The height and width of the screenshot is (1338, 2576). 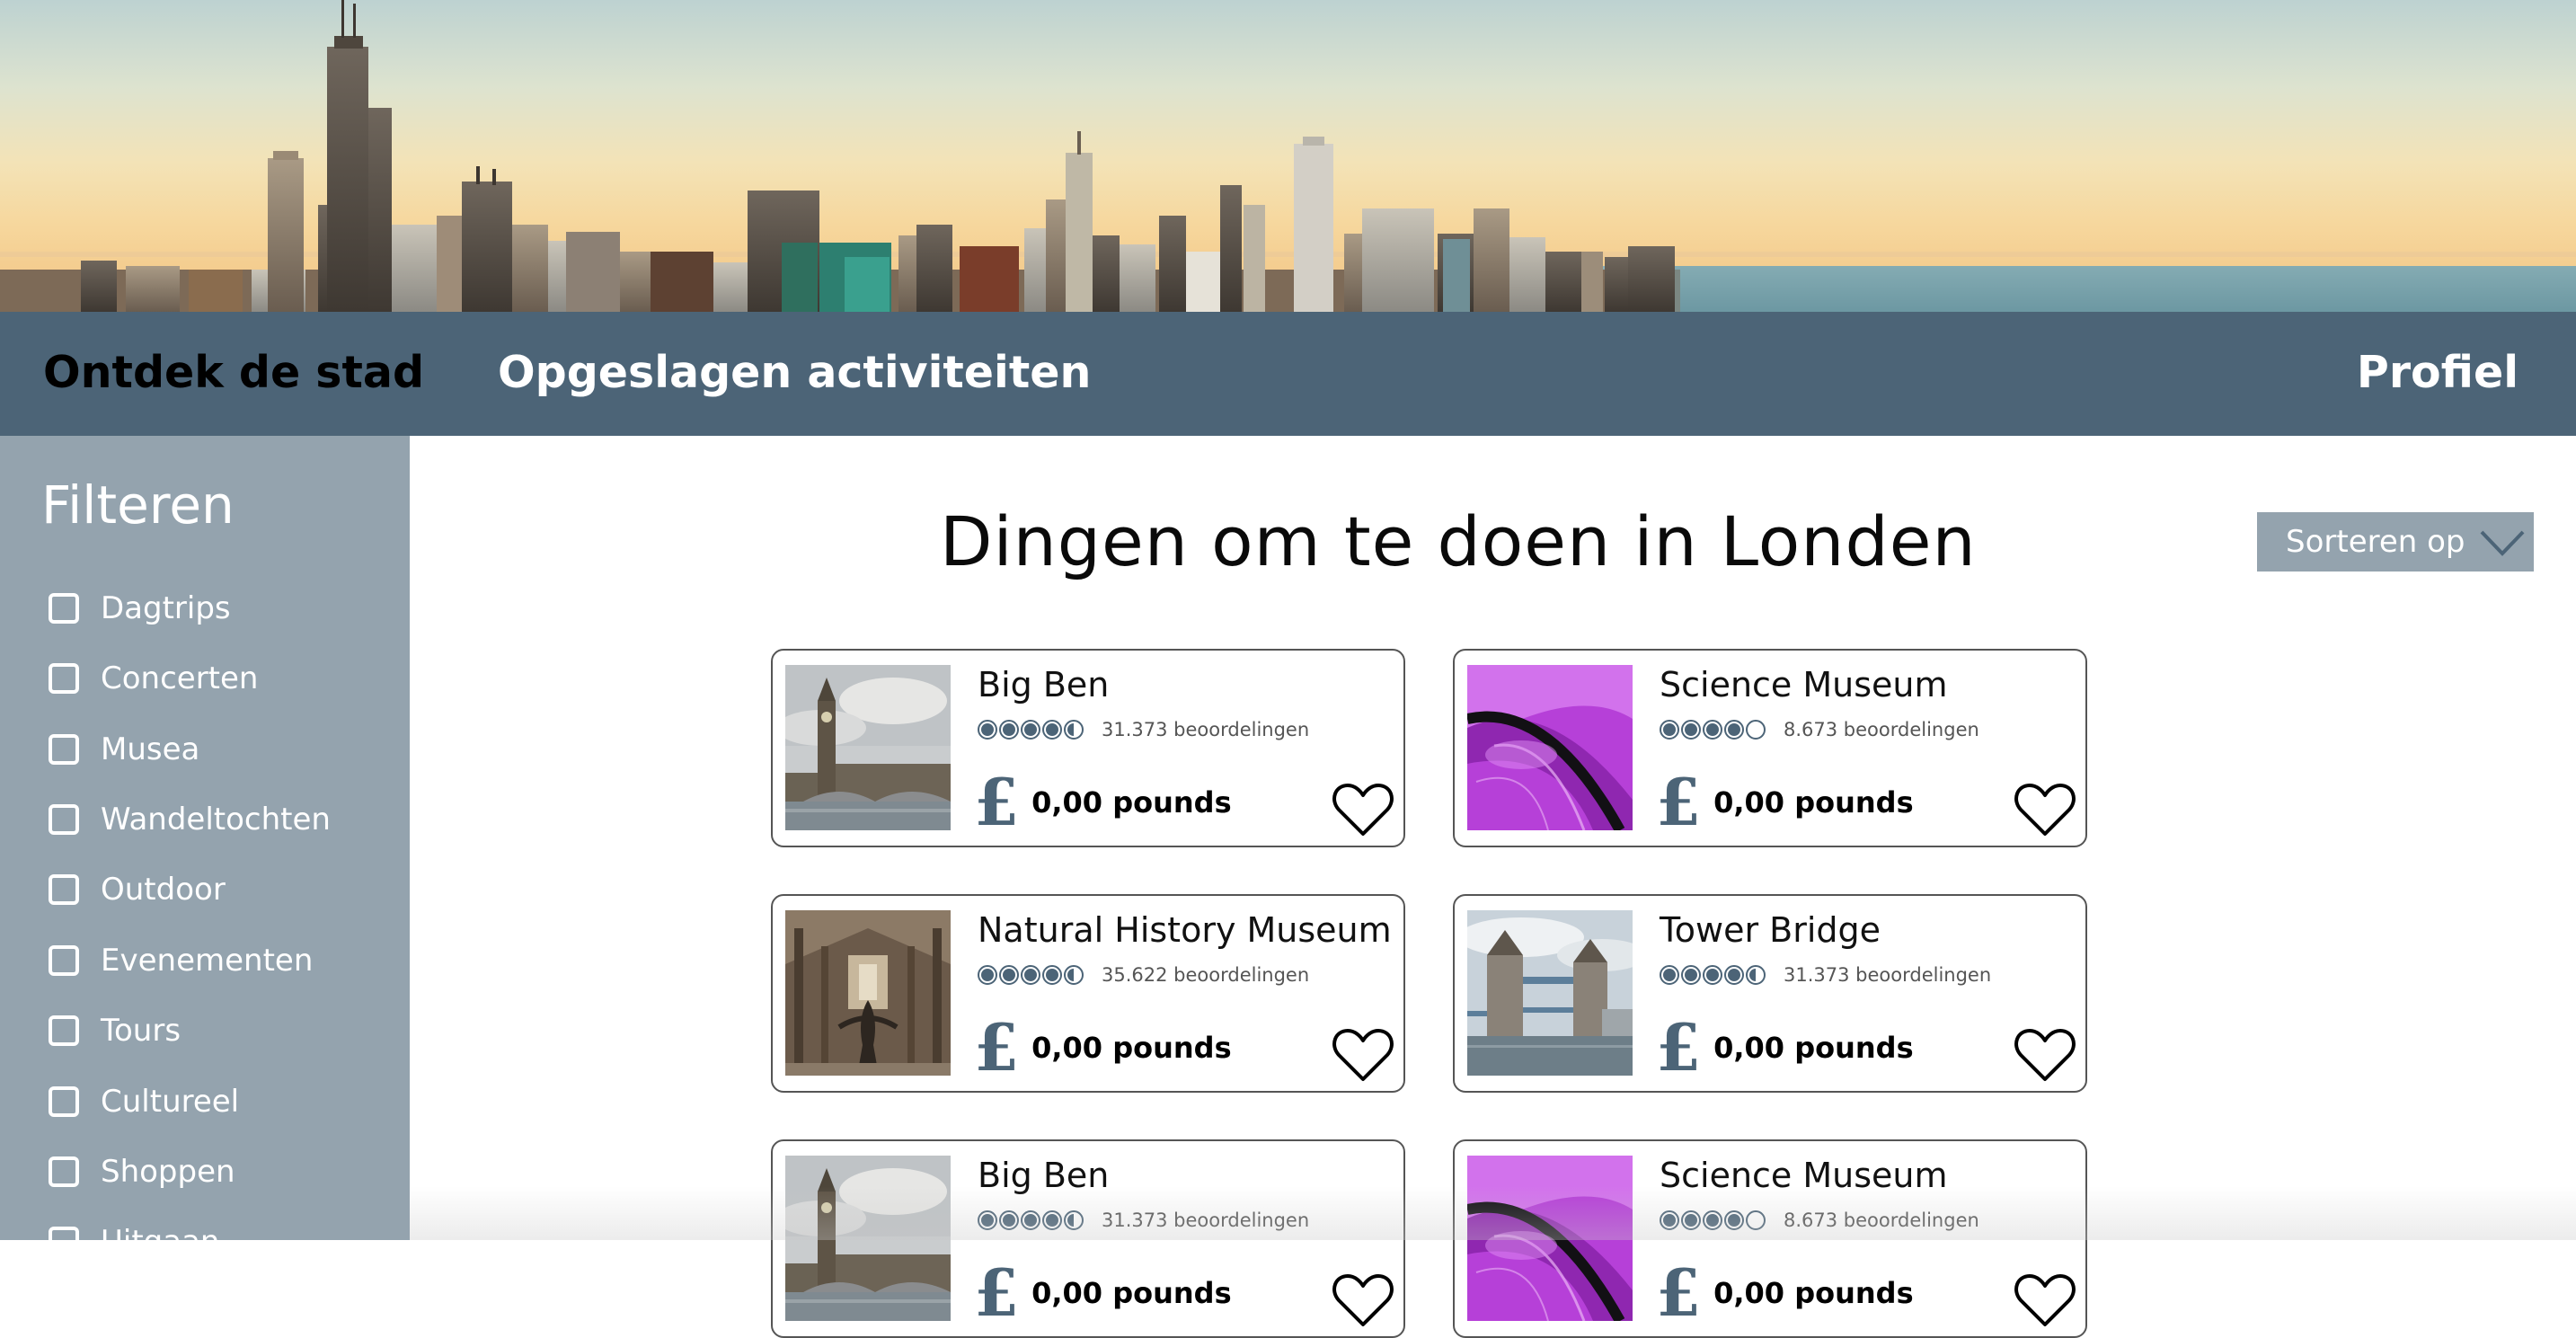 What do you see at coordinates (141, 1031) in the screenshot?
I see `filter-label: Tours` at bounding box center [141, 1031].